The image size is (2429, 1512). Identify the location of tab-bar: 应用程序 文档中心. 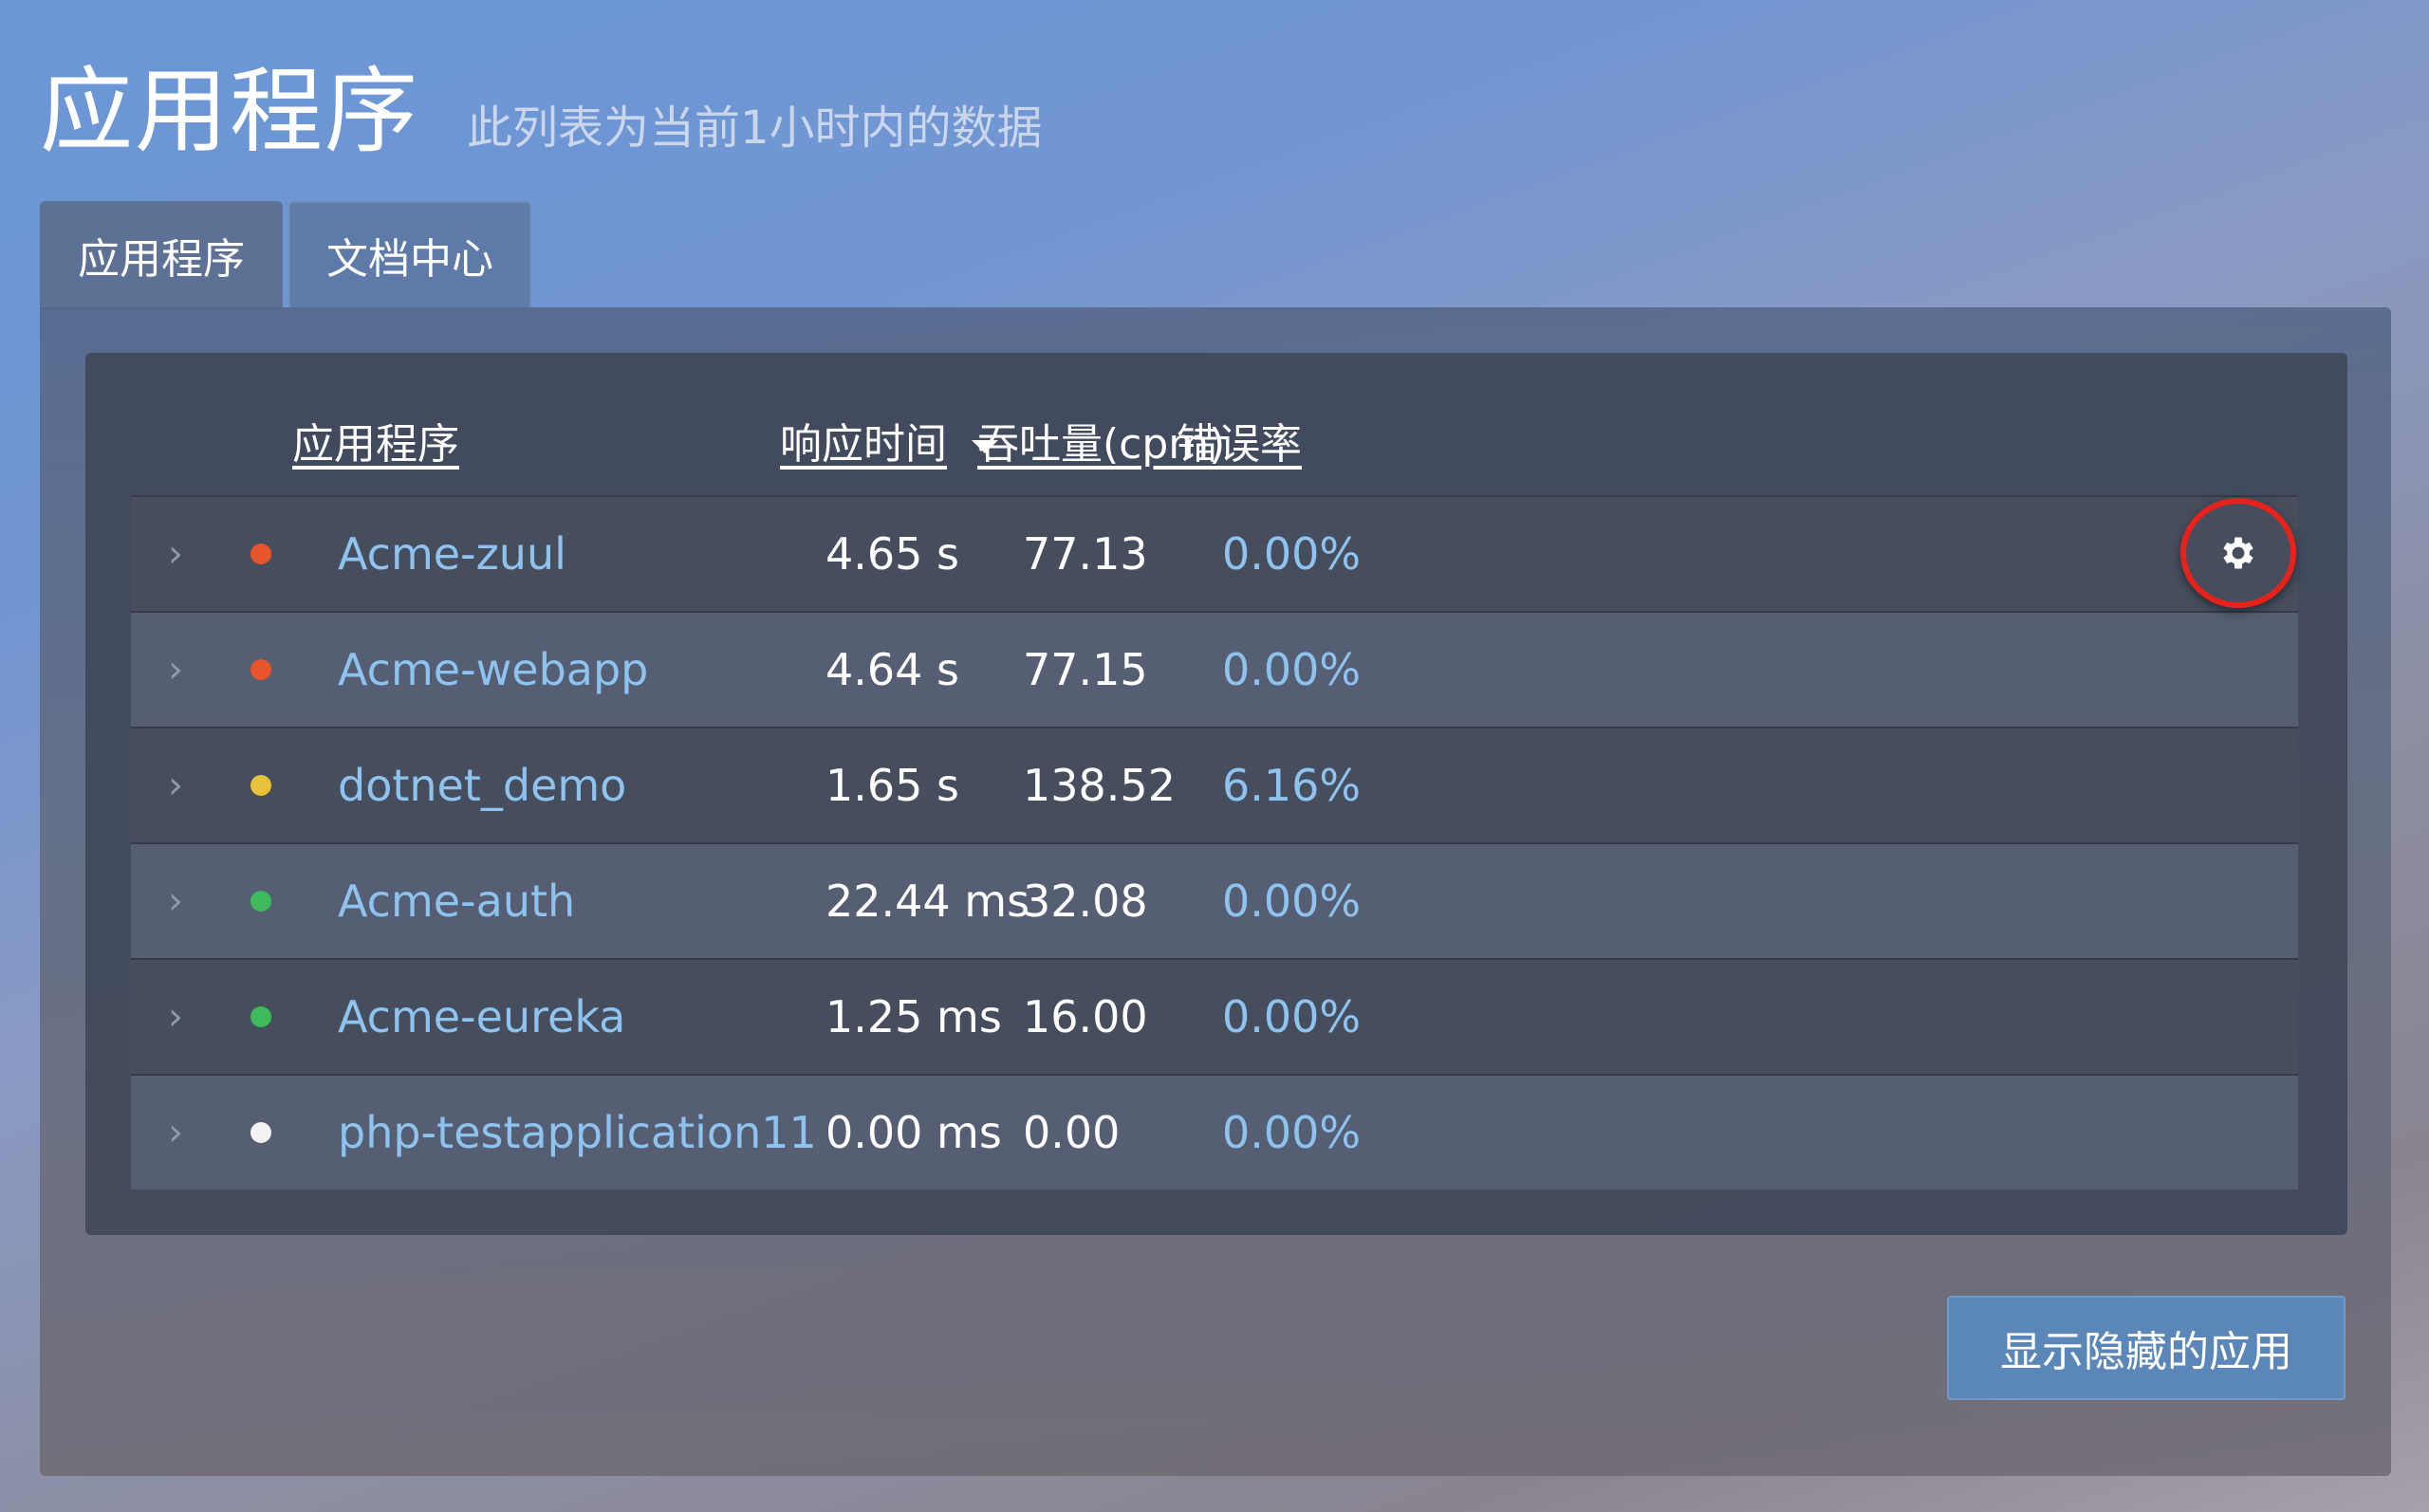
(288, 255).